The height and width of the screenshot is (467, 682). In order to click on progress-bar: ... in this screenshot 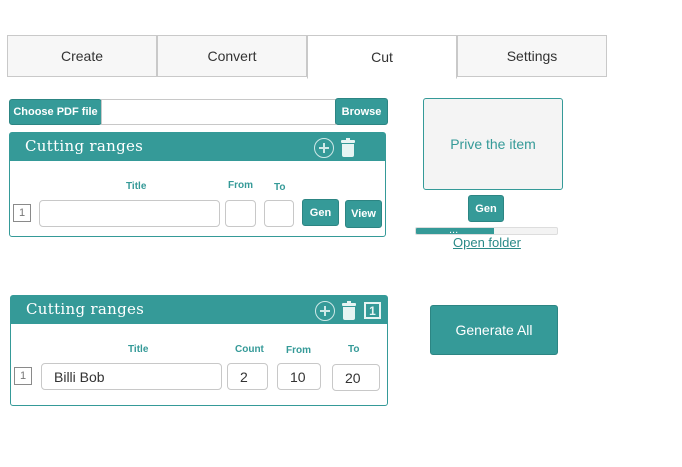, I will do `click(486, 231)`.